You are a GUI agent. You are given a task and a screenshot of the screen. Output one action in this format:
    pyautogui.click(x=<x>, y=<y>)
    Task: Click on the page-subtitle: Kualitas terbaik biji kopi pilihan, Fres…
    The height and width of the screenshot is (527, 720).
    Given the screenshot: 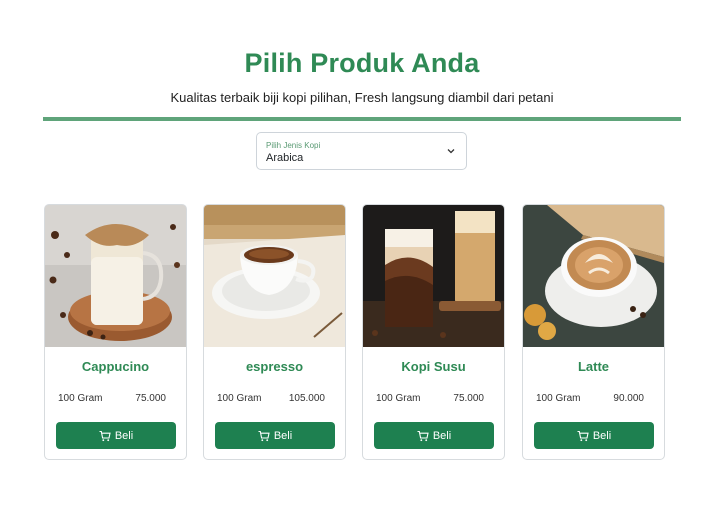 What is the action you would take?
    pyautogui.click(x=362, y=97)
    